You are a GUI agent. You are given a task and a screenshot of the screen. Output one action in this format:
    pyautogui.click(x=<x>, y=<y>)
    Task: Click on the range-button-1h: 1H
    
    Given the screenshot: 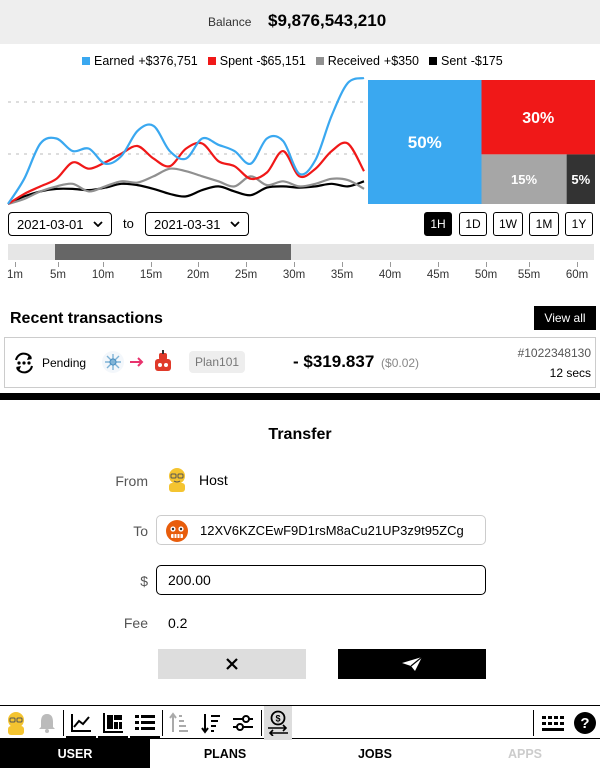 What is the action you would take?
    pyautogui.click(x=438, y=224)
    